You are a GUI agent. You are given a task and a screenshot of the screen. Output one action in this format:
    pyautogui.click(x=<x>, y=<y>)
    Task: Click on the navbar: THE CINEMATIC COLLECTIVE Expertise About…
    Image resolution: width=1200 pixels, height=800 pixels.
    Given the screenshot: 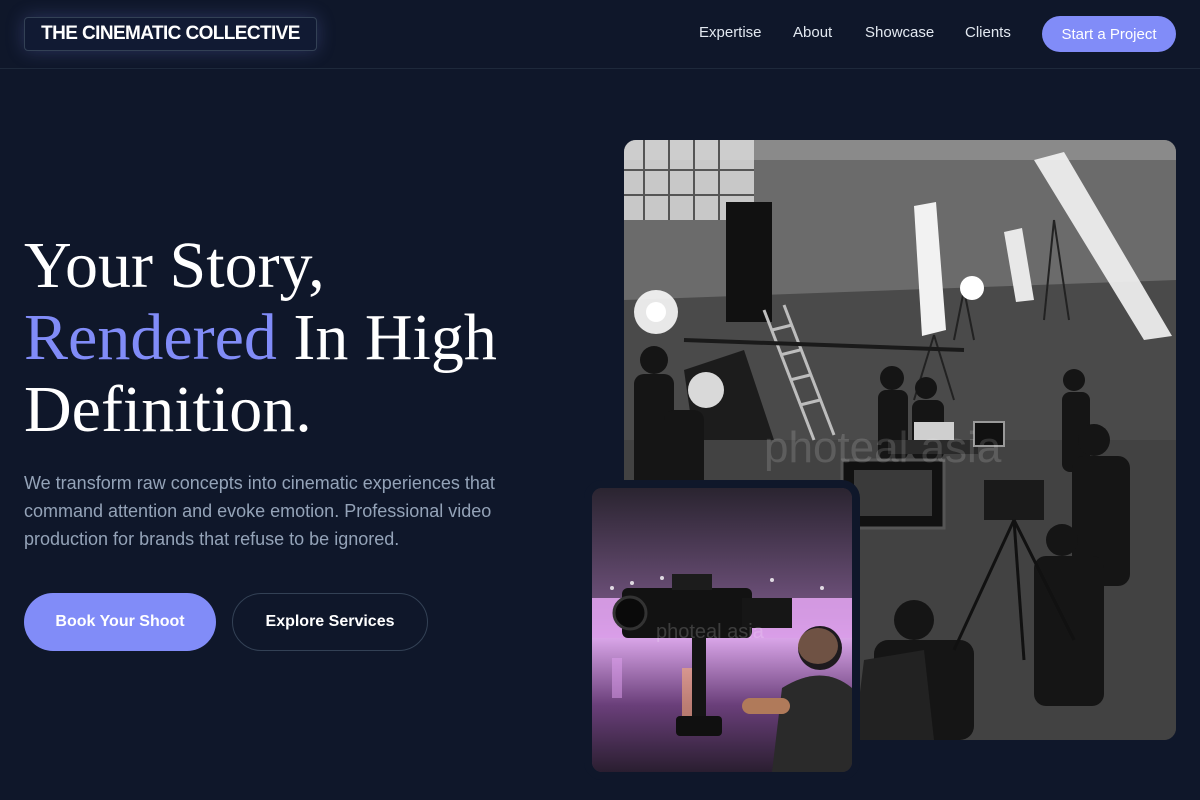 What is the action you would take?
    pyautogui.click(x=600, y=34)
    